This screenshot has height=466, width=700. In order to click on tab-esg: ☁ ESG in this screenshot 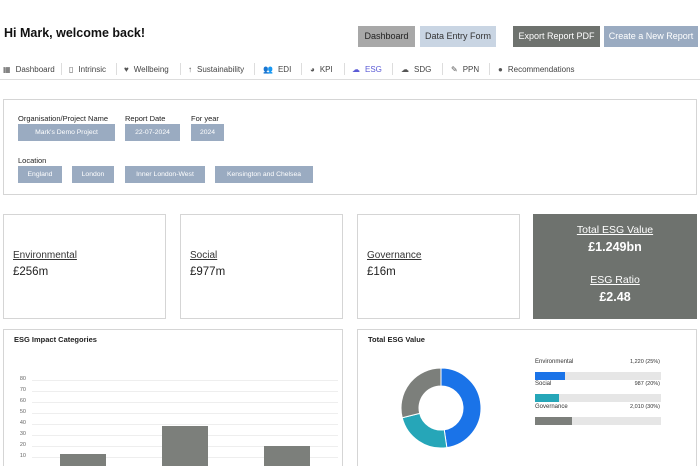, I will do `click(367, 69)`.